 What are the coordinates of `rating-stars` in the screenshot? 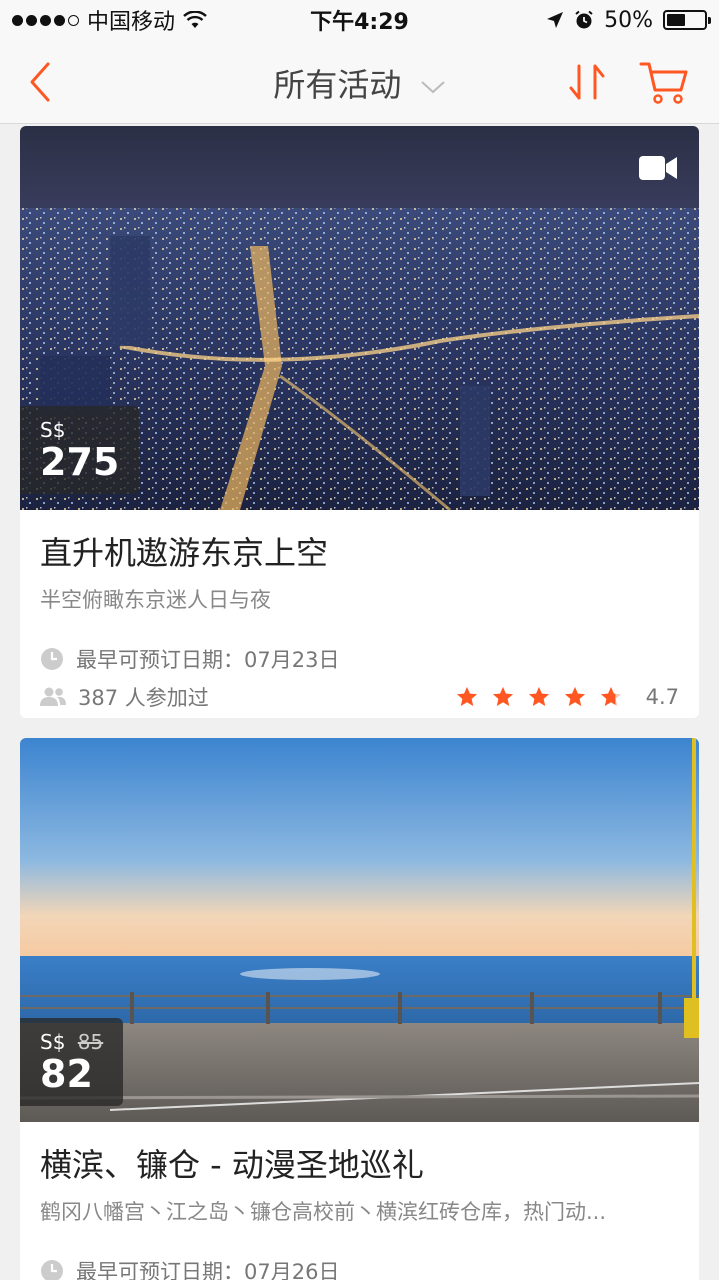 It's located at (545, 697).